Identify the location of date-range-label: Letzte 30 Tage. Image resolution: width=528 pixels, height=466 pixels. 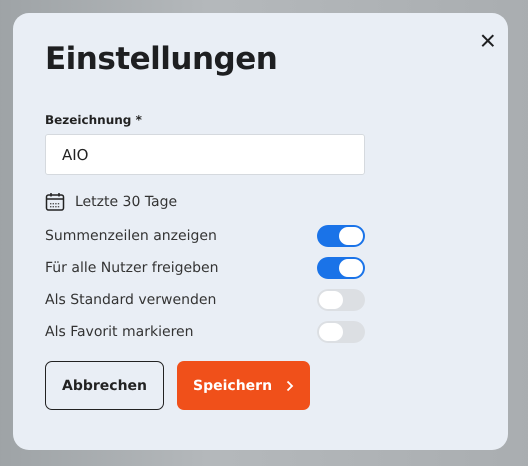
(126, 202).